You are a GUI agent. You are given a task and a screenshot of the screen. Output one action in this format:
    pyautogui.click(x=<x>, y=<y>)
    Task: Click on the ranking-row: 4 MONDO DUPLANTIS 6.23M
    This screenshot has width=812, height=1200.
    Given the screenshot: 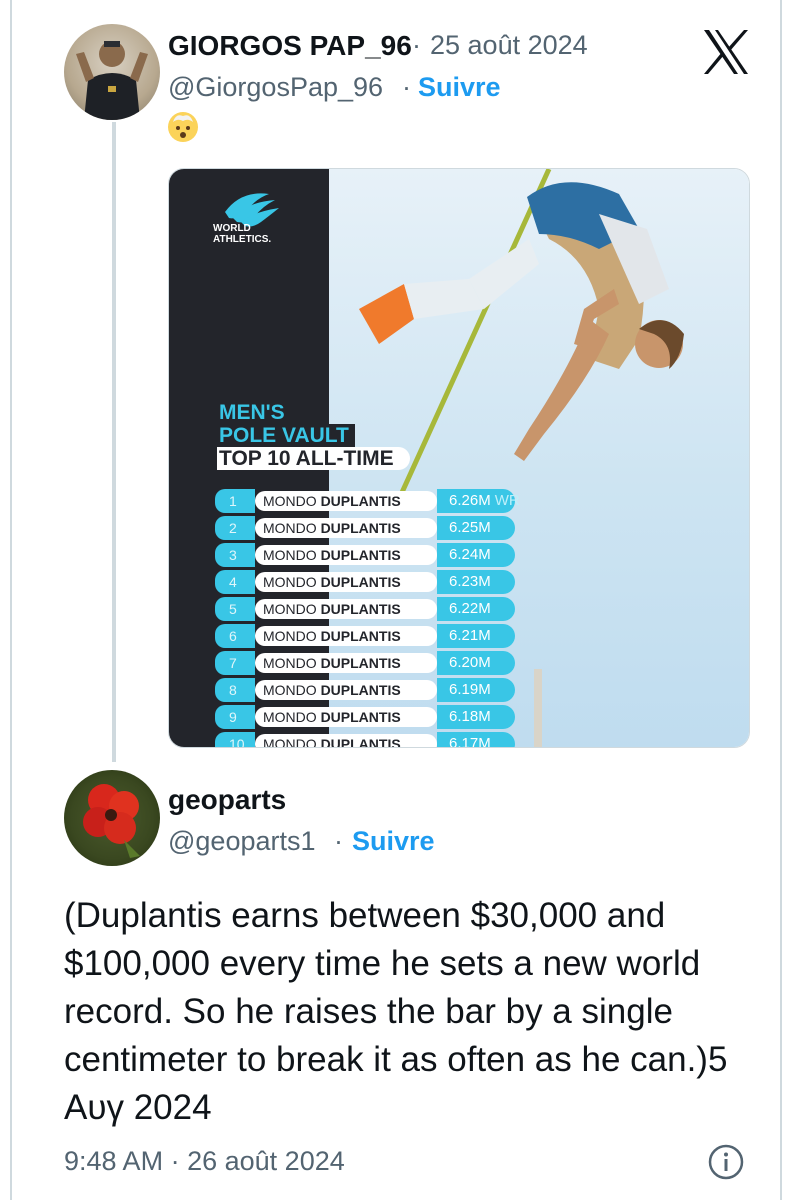 What is the action you would take?
    pyautogui.click(x=380, y=582)
    